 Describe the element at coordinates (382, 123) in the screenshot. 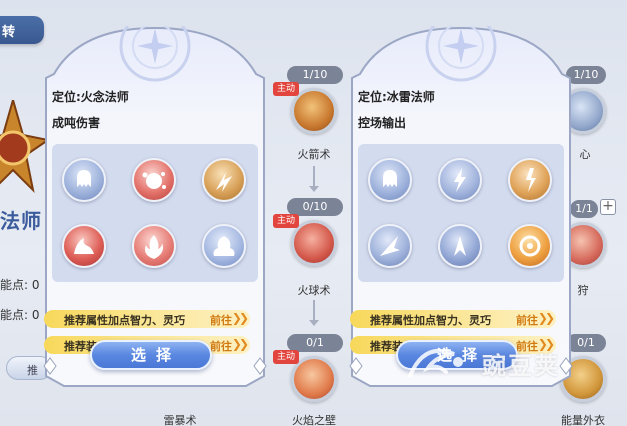

I see `class-style-text: 控场输出` at that location.